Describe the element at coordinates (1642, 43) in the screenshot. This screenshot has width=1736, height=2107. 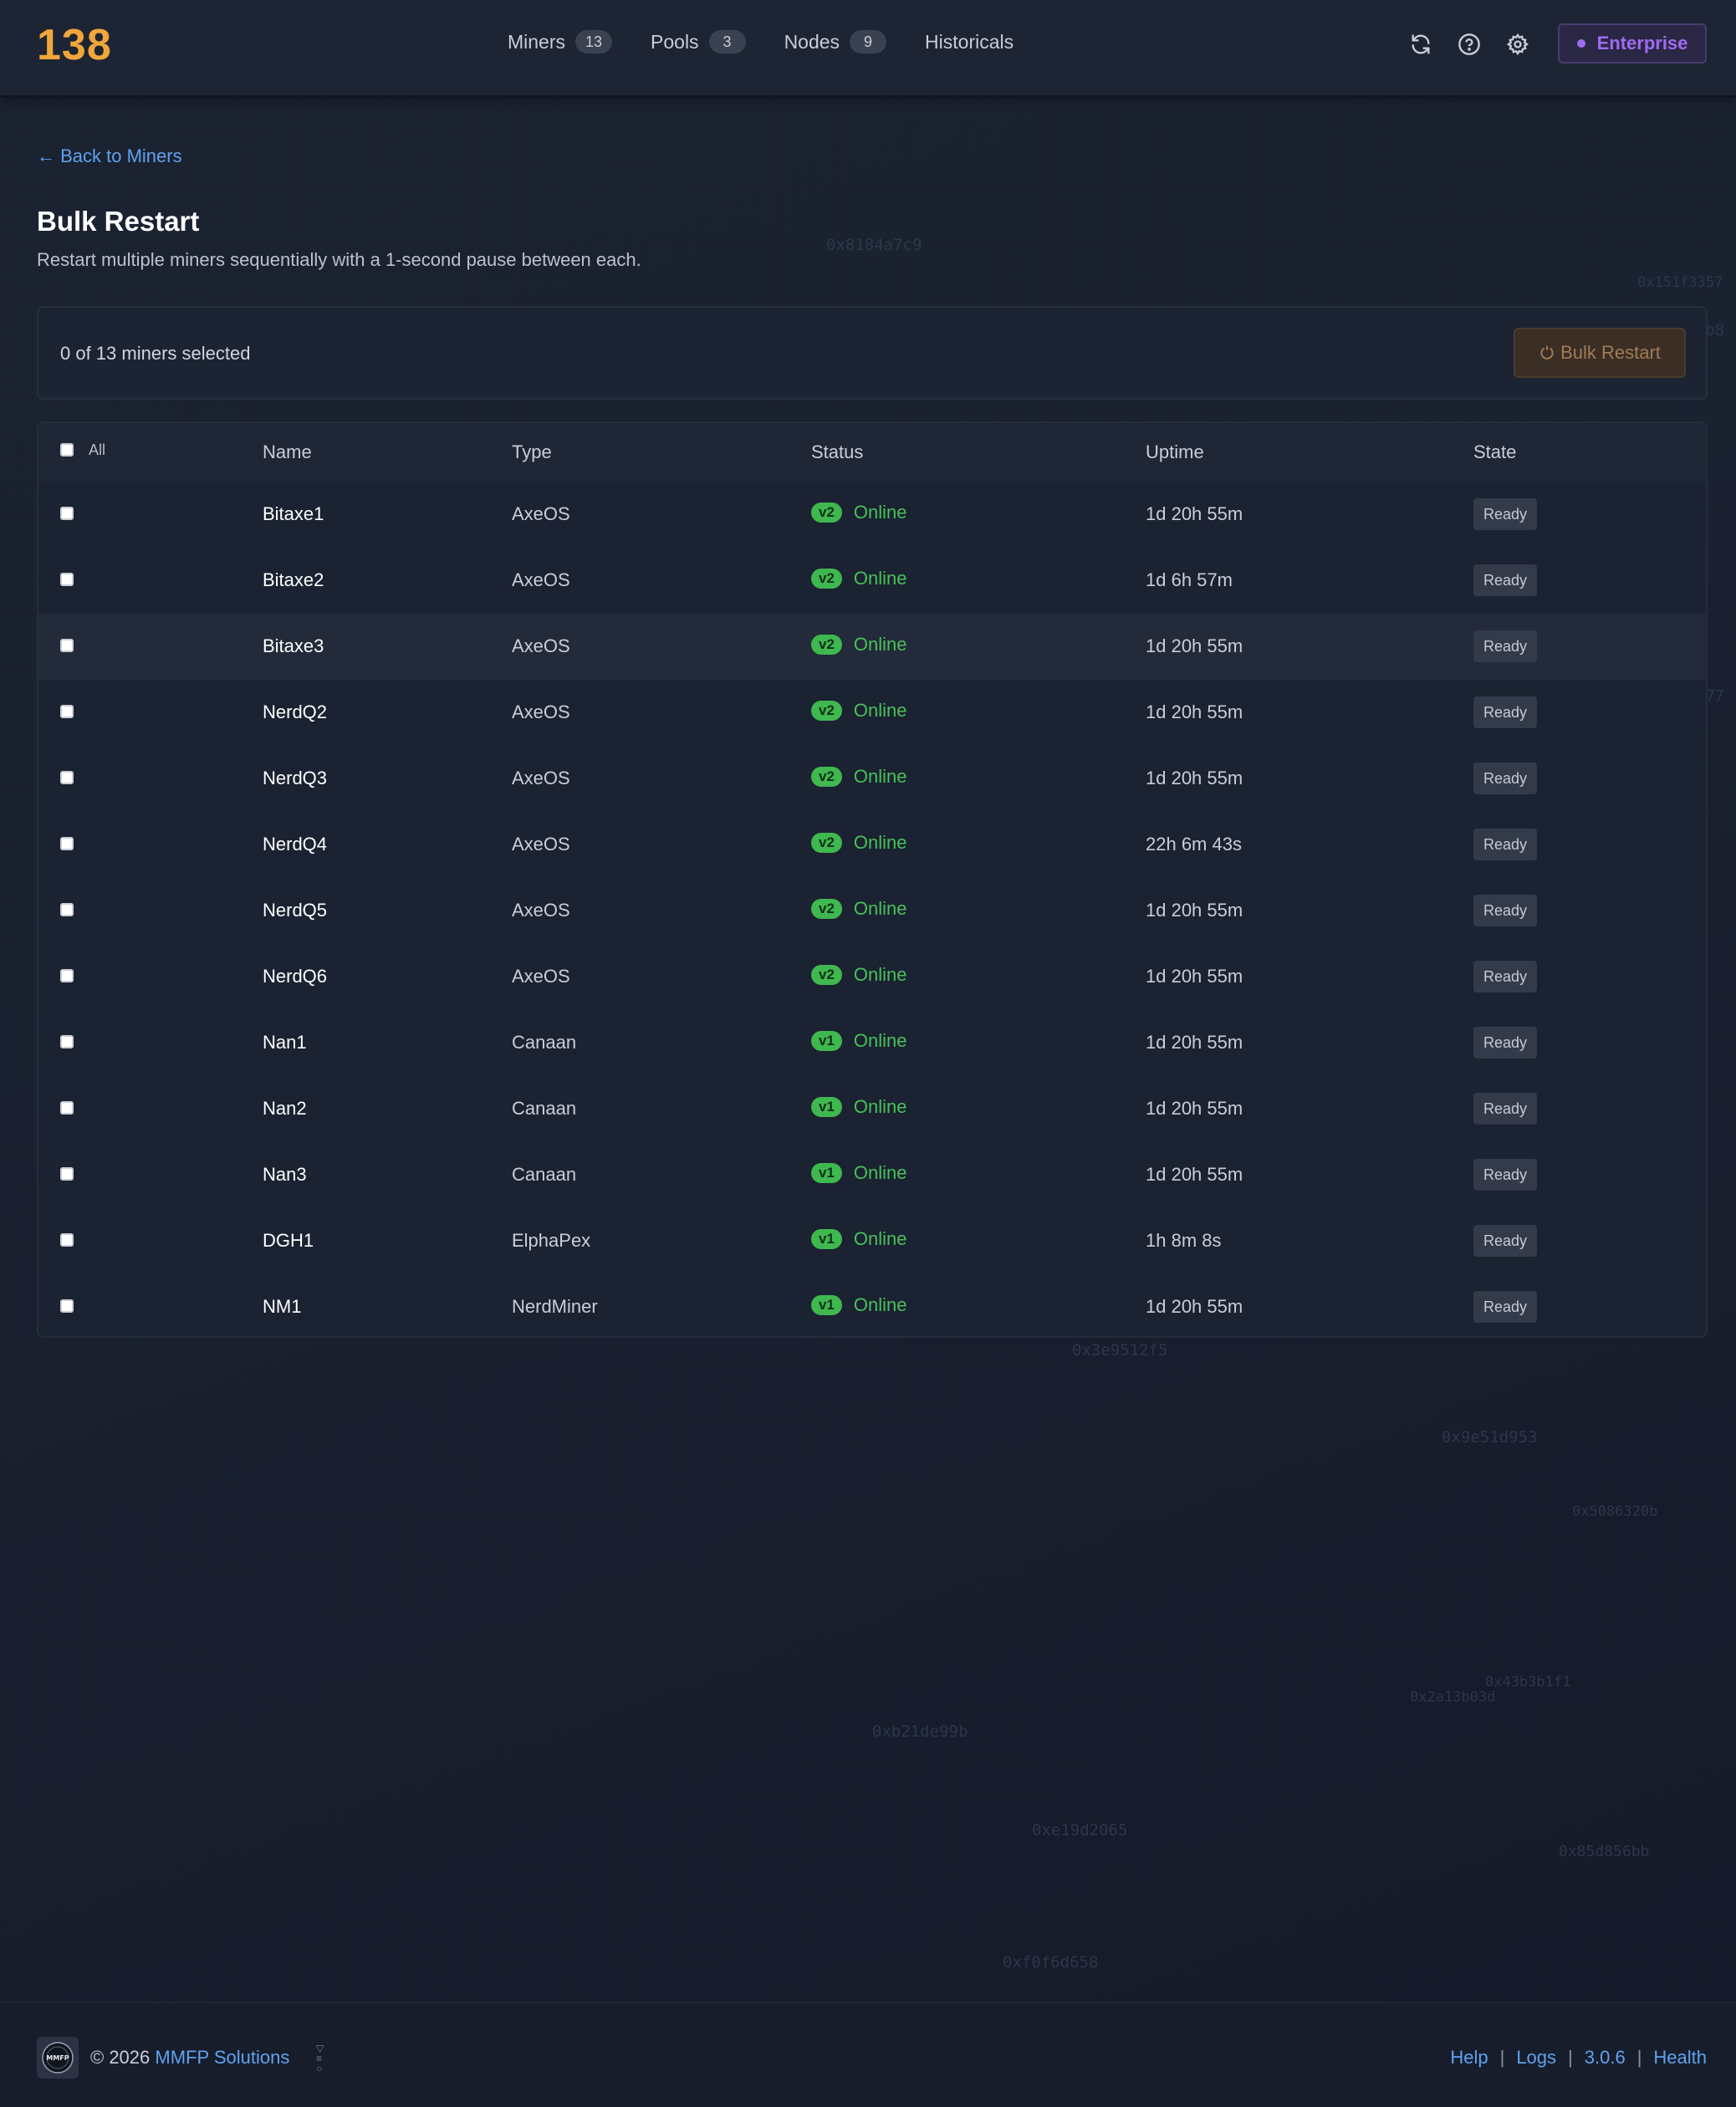
I see `enterprise-label: Enterprise` at that location.